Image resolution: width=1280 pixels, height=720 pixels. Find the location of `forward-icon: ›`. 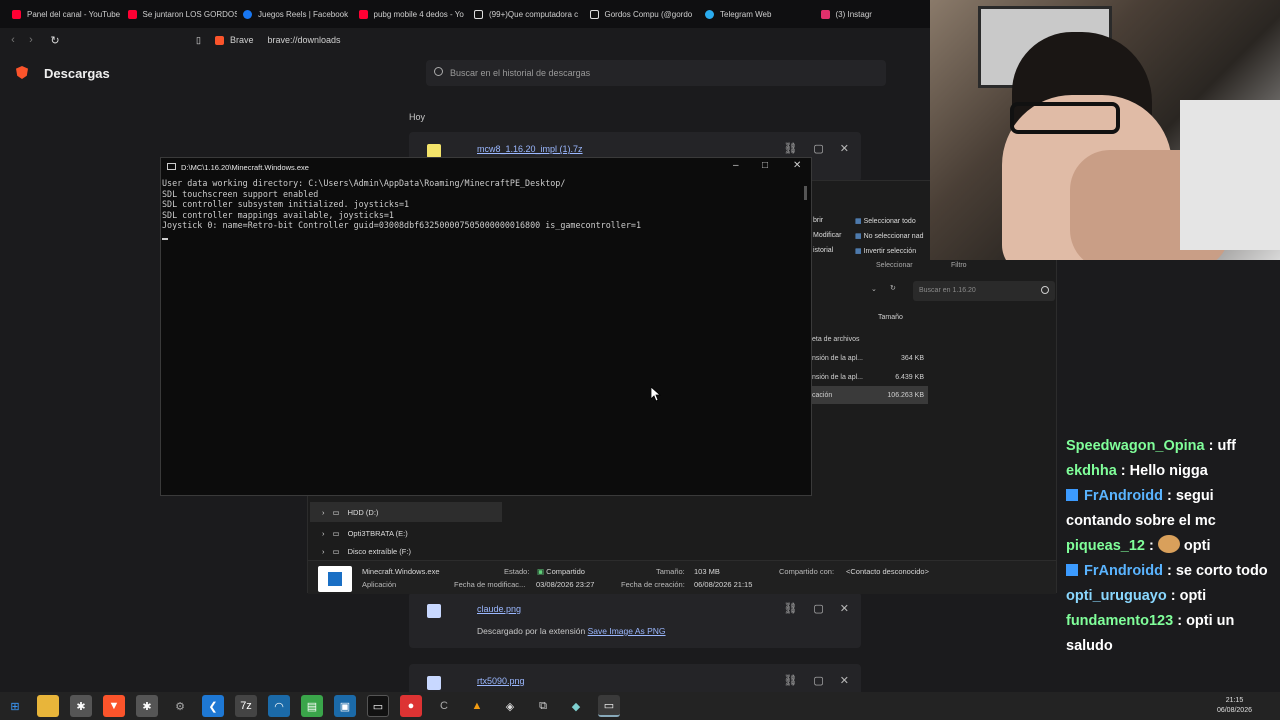

forward-icon: › is located at coordinates (31, 40).